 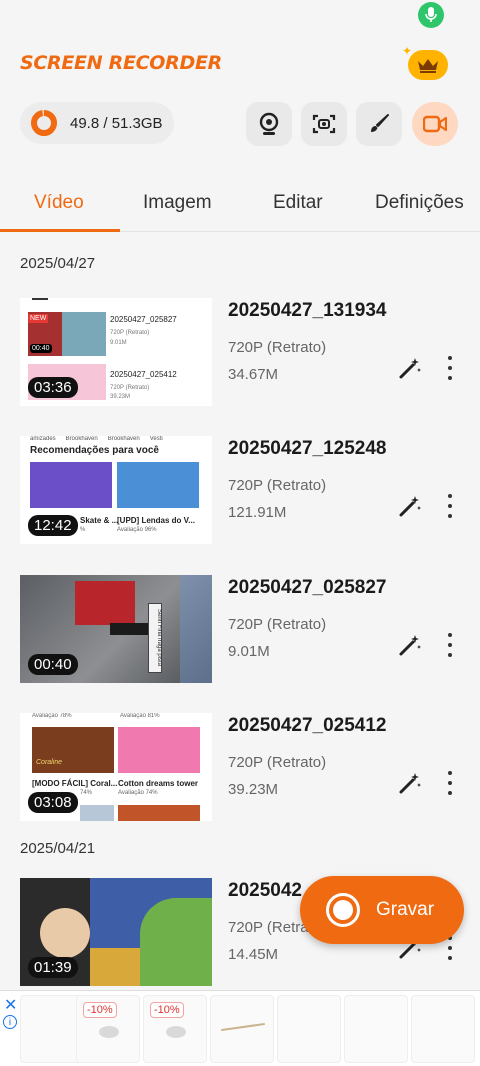 I want to click on brush-button, so click(x=379, y=124).